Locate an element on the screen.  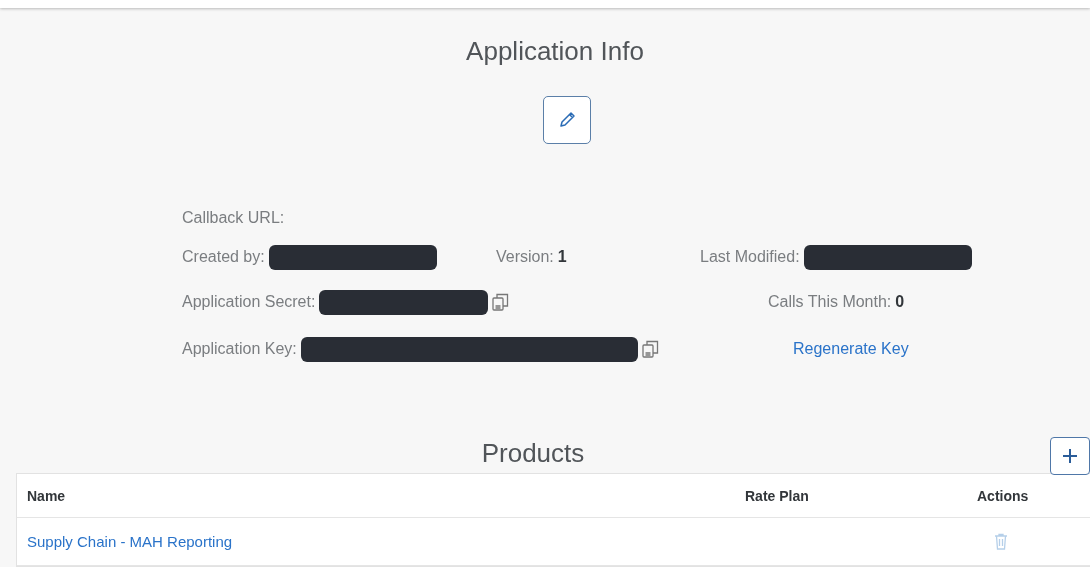
edit-button is located at coordinates (567, 120).